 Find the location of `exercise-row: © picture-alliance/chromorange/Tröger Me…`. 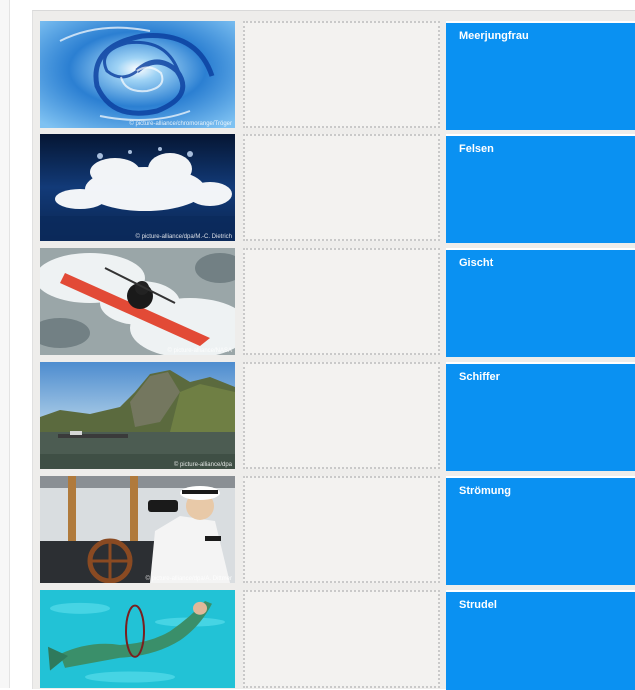

exercise-row: © picture-alliance/chromorange/Tröger Me… is located at coordinates (337, 75).